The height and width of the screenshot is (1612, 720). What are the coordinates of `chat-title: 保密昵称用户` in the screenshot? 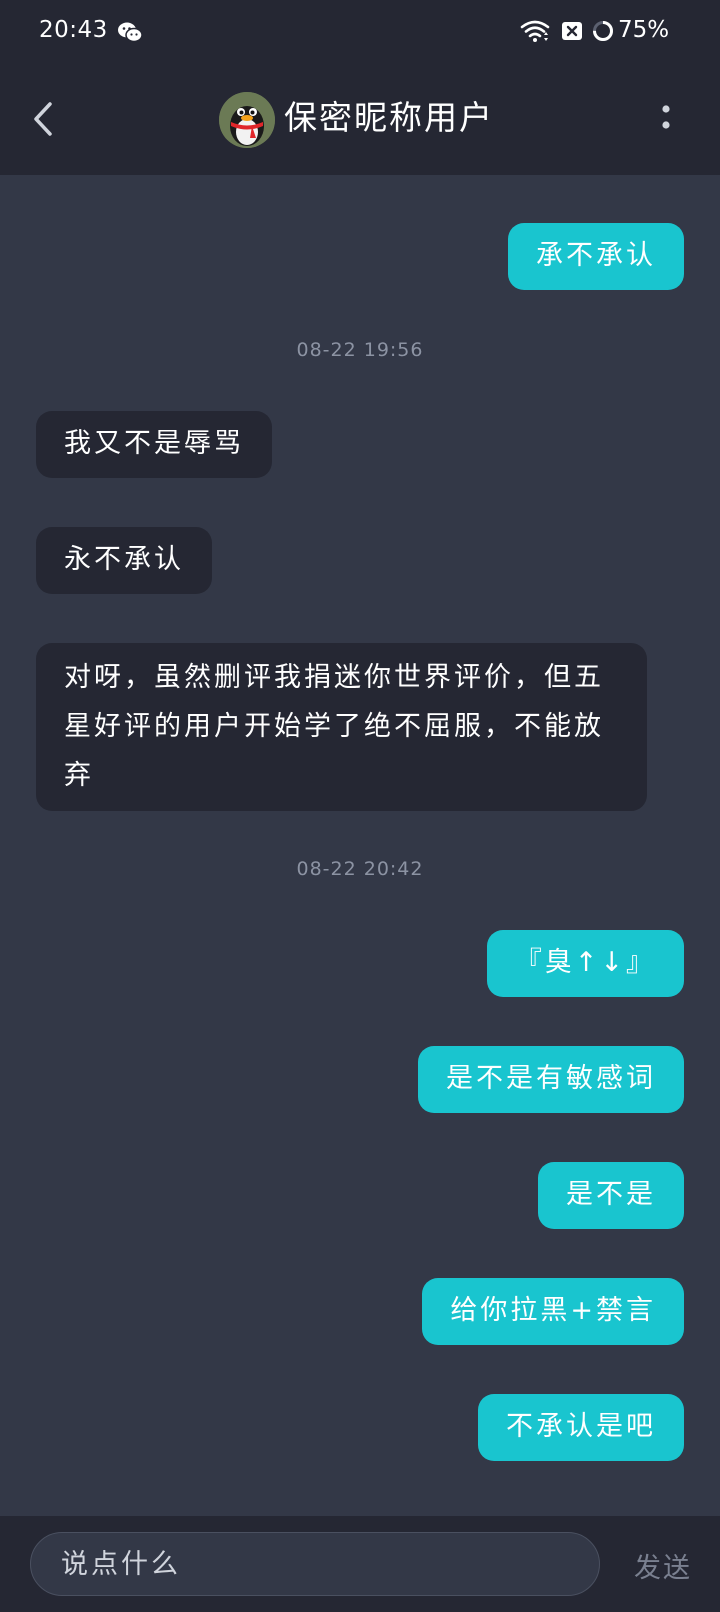 It's located at (389, 117).